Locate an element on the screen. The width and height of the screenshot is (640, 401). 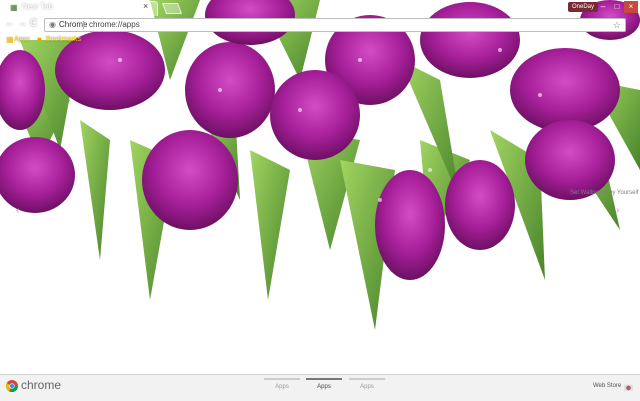
web-store-icon is located at coordinates (628, 386).